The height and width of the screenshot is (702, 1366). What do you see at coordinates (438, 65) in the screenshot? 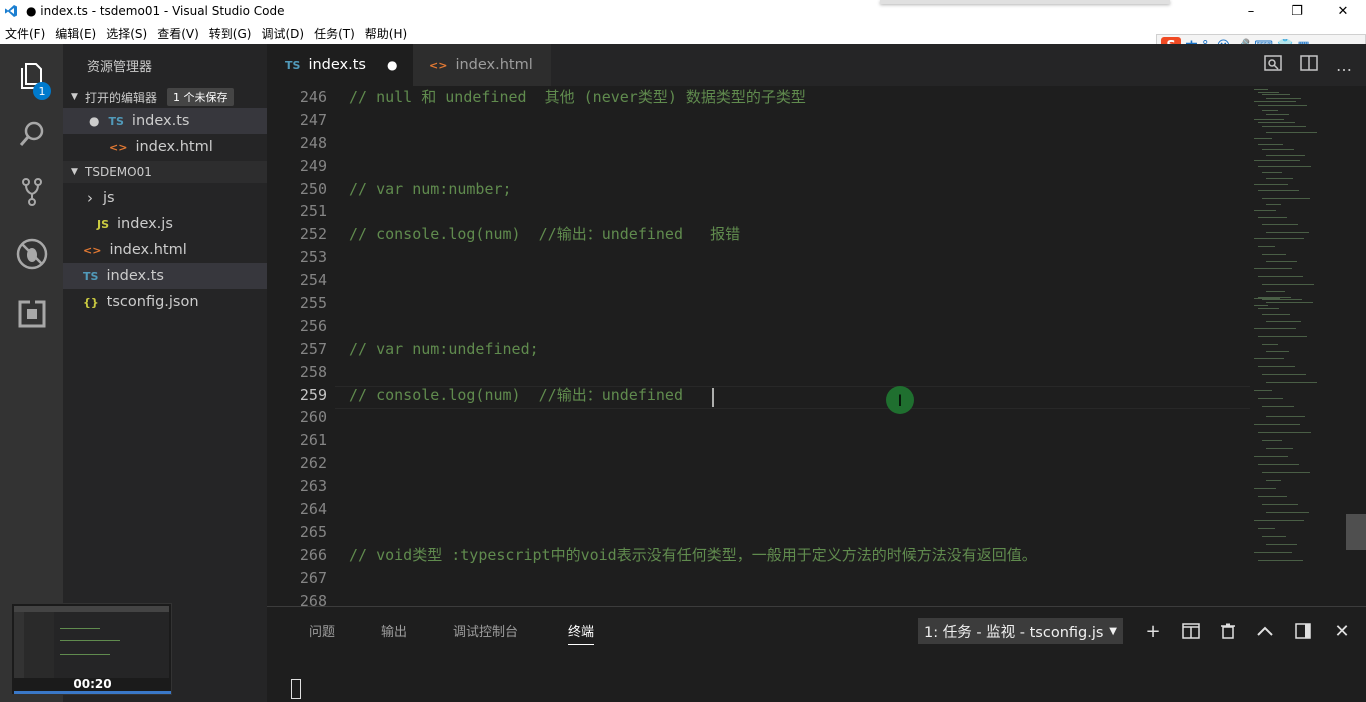
I see `html-file-icon: <>` at bounding box center [438, 65].